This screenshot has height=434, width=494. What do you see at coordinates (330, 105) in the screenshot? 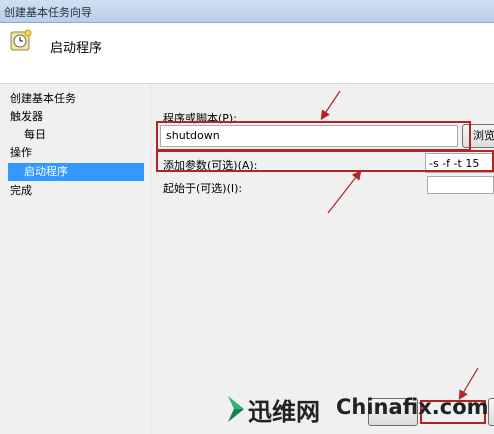
I see `arrow-to-program` at bounding box center [330, 105].